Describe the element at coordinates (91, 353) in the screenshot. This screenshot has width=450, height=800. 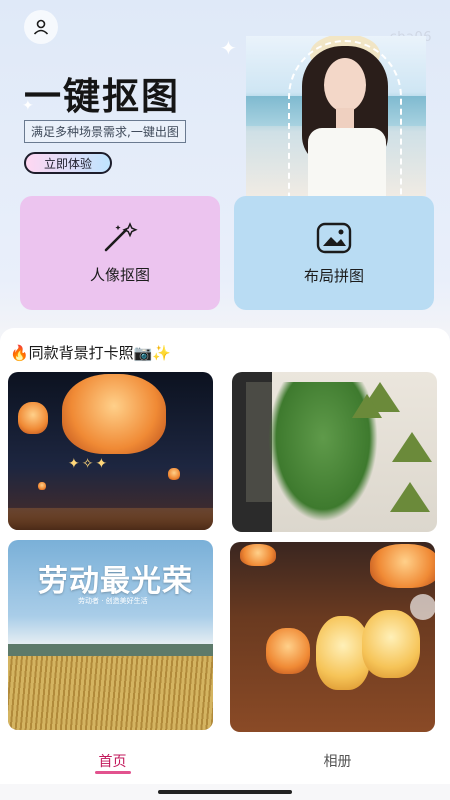
I see `section-title: 🔥同款背景打卡照📷✨` at that location.